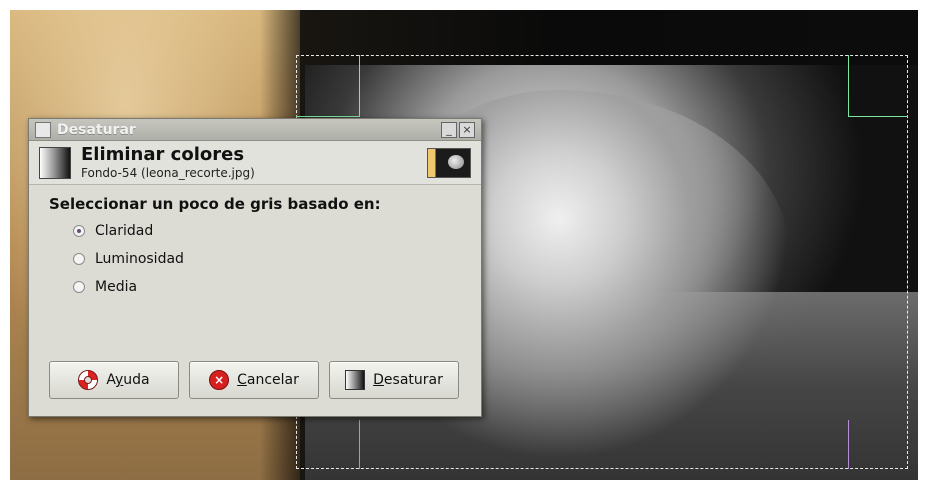  What do you see at coordinates (413, 380) in the screenshot?
I see `desaturate-label-rest: esaturar` at bounding box center [413, 380].